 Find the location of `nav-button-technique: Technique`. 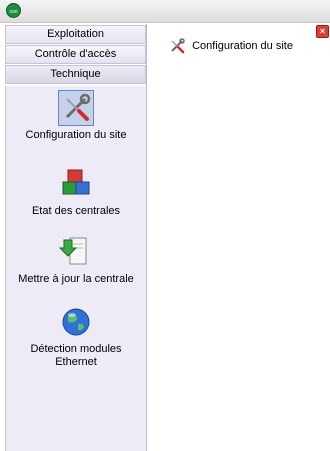

nav-button-technique: Technique is located at coordinates (75, 74).